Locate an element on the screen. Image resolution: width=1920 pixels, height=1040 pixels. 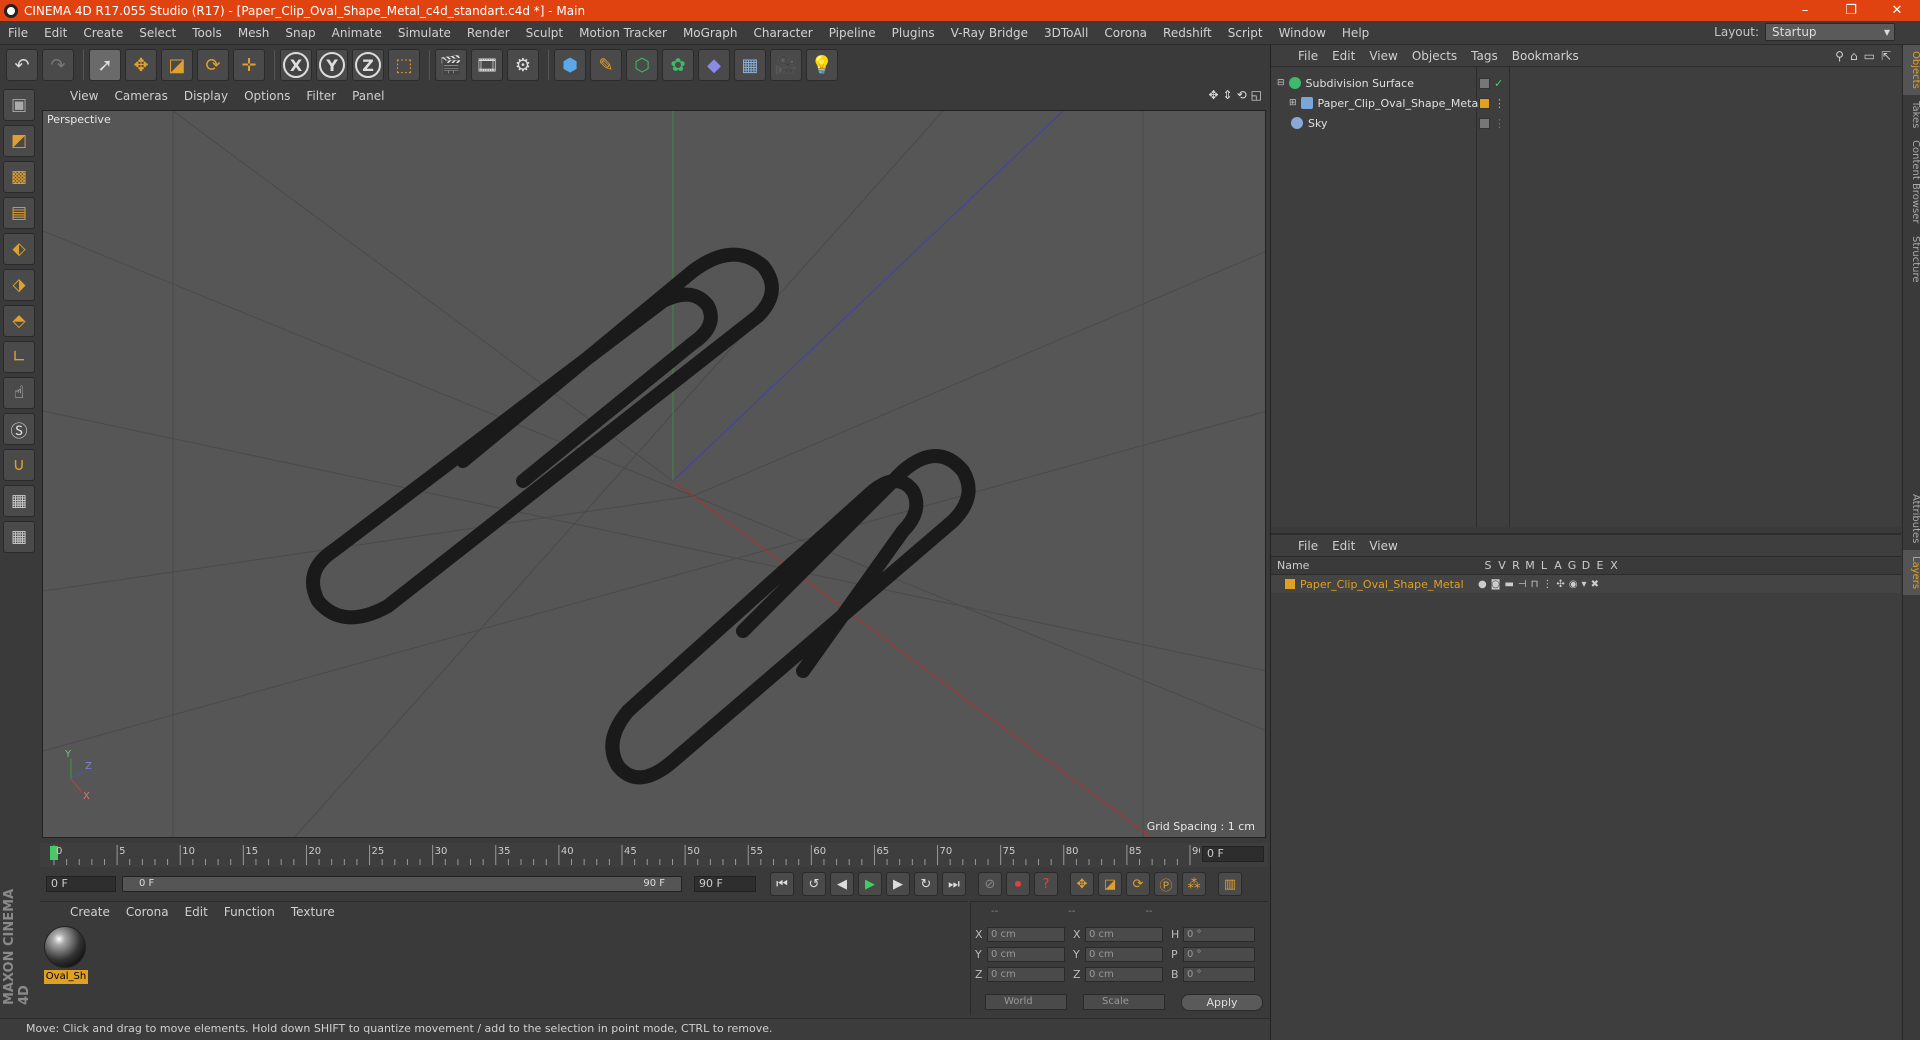
layer-color-flag is located at coordinates (1484, 103).